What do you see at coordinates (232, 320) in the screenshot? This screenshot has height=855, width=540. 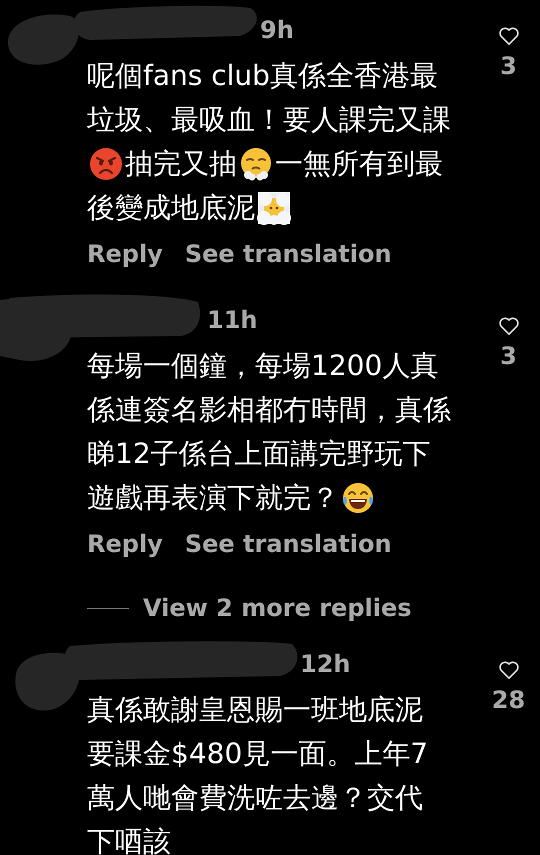 I see `comment-time: 11h` at bounding box center [232, 320].